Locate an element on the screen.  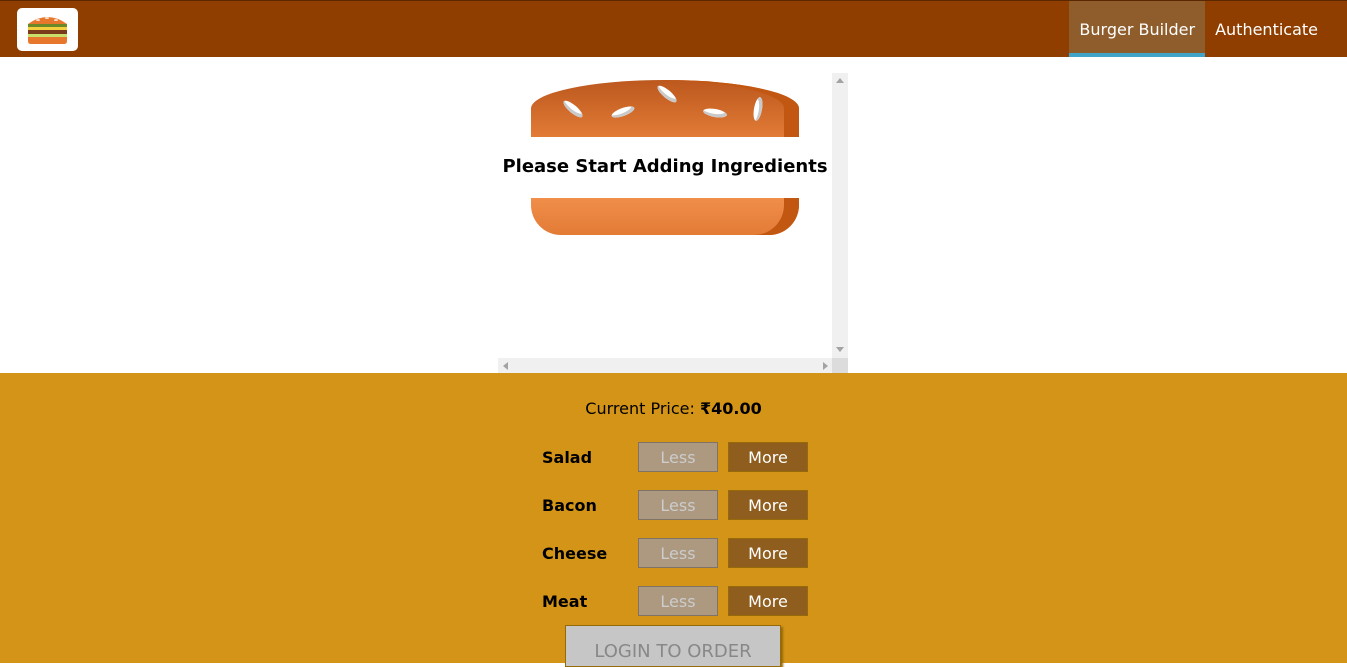
ingredient-label: Salad is located at coordinates (567, 457).